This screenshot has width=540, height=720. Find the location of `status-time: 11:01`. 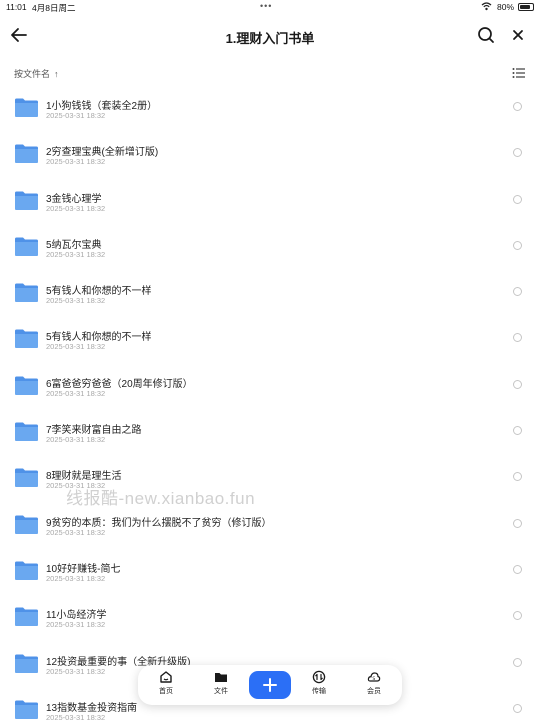

status-time: 11:01 is located at coordinates (16, 7).